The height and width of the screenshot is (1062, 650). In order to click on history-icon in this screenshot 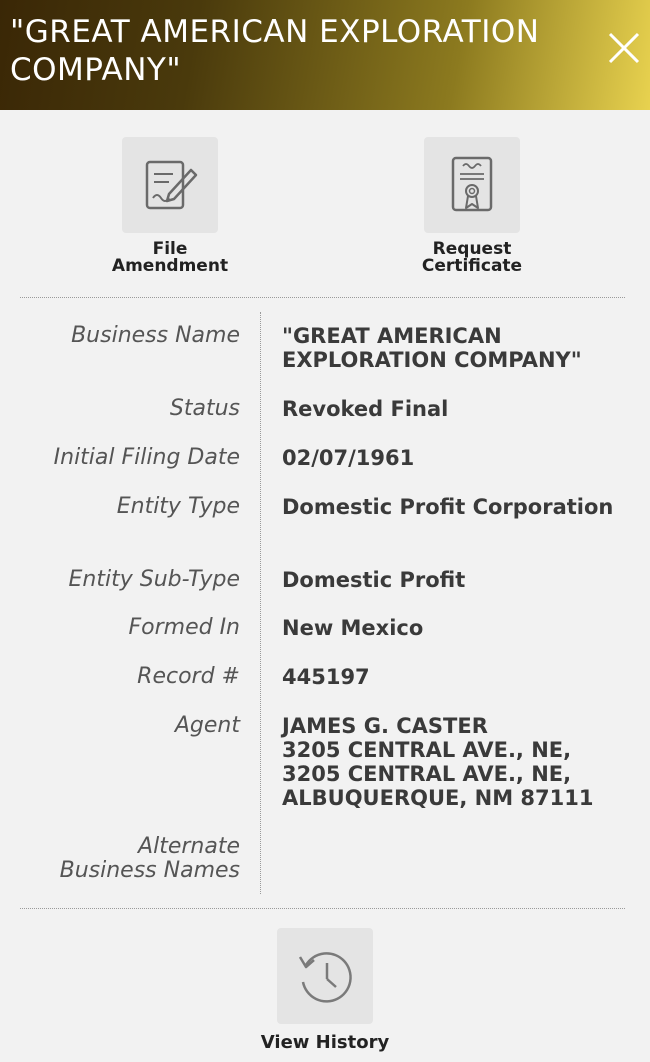, I will do `click(325, 977)`.